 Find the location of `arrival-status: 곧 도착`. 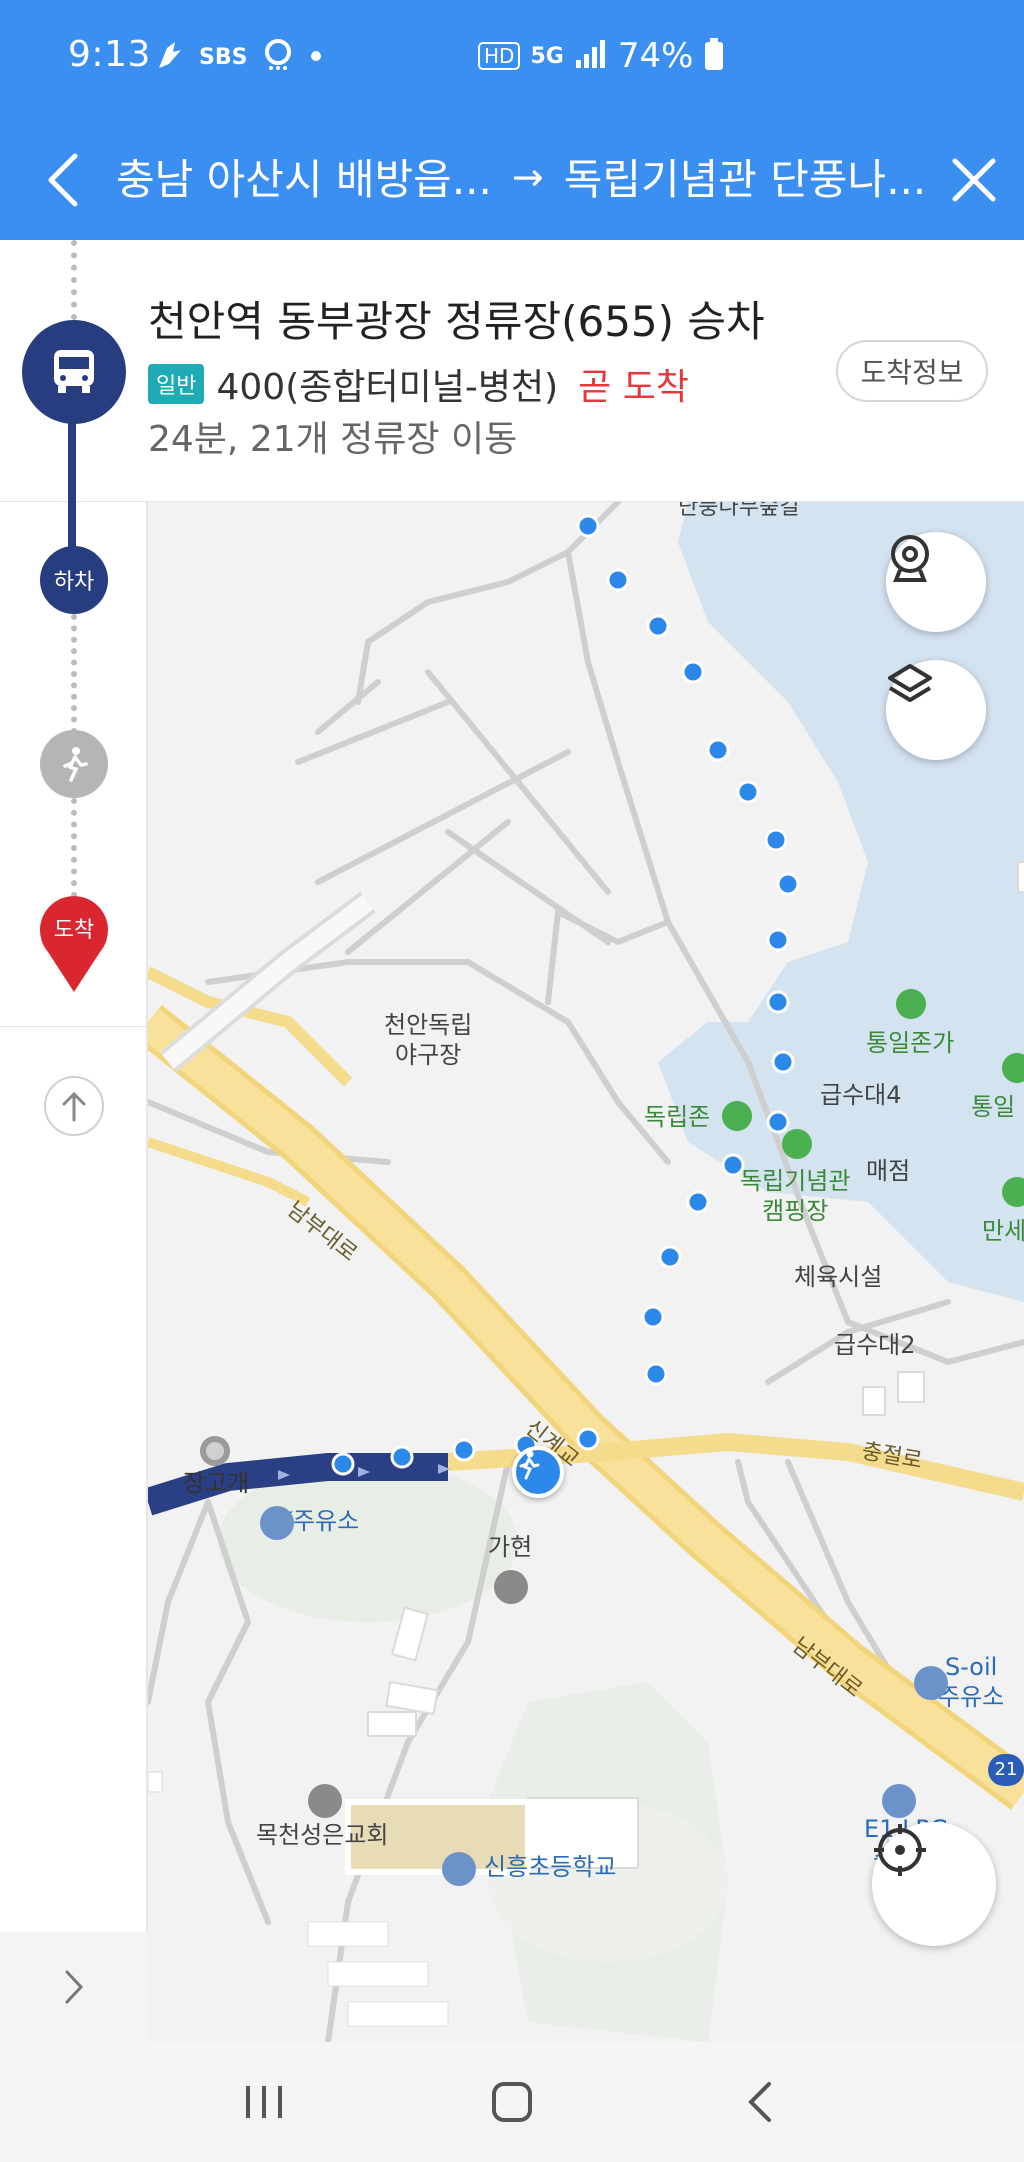

arrival-status: 곧 도착 is located at coordinates (633, 387).